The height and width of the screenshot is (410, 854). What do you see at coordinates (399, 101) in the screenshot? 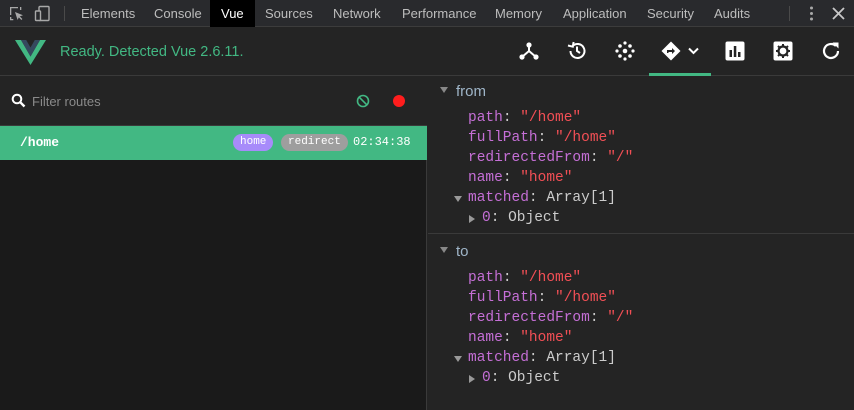
I see `record-icon` at bounding box center [399, 101].